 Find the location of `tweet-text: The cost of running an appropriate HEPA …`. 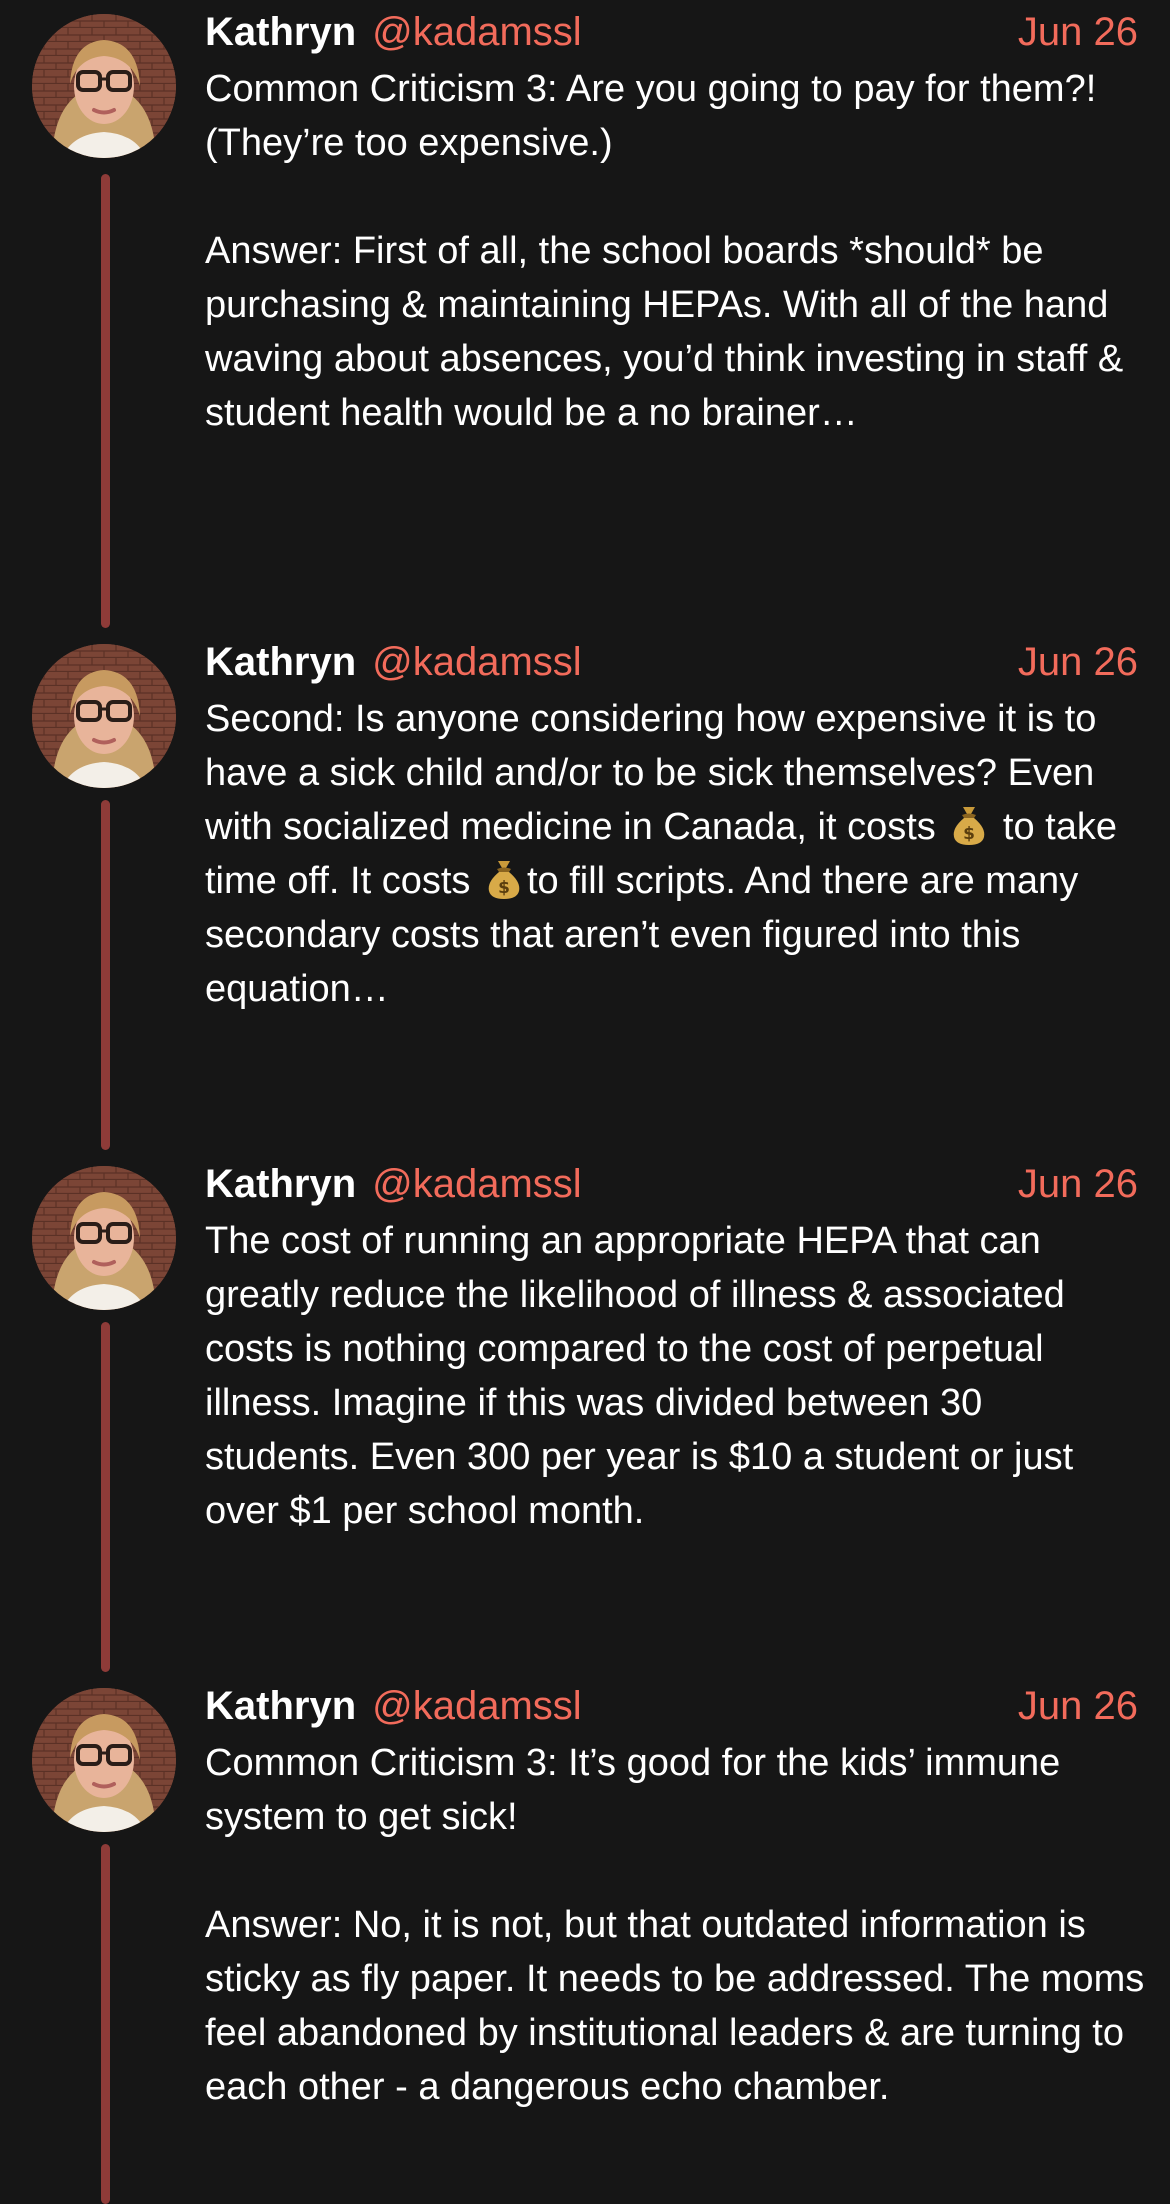

tweet-text: The cost of running an appropriate HEPA … is located at coordinates (644, 1376).